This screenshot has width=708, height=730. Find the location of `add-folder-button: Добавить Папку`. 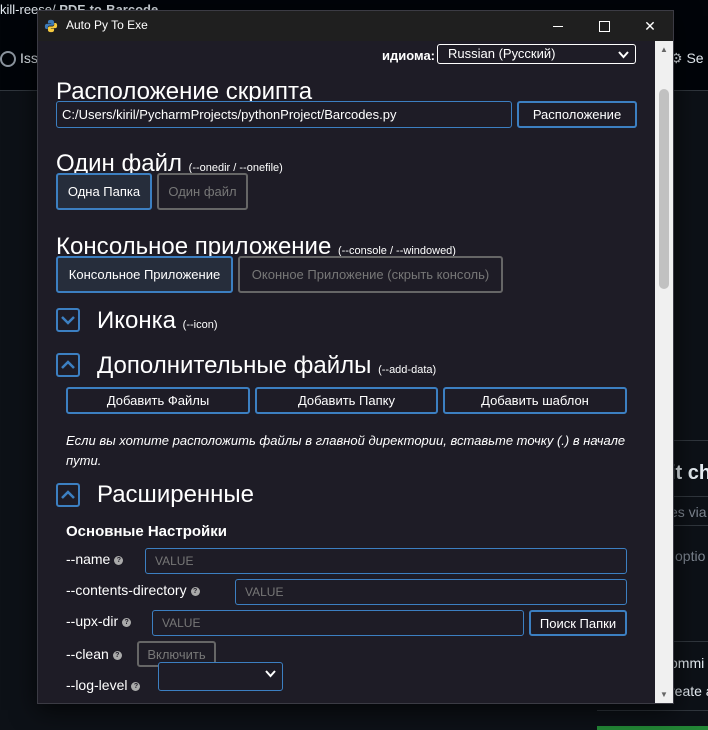

add-folder-button: Добавить Папку is located at coordinates (346, 400).